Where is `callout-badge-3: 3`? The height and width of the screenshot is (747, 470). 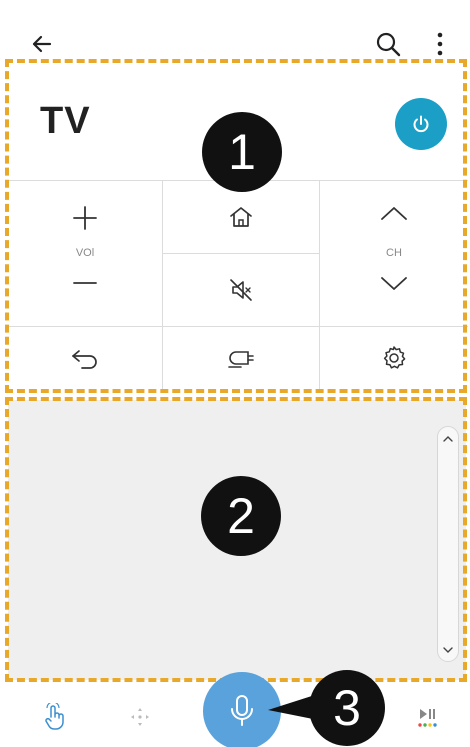
callout-badge-3: 3 is located at coordinates (347, 708).